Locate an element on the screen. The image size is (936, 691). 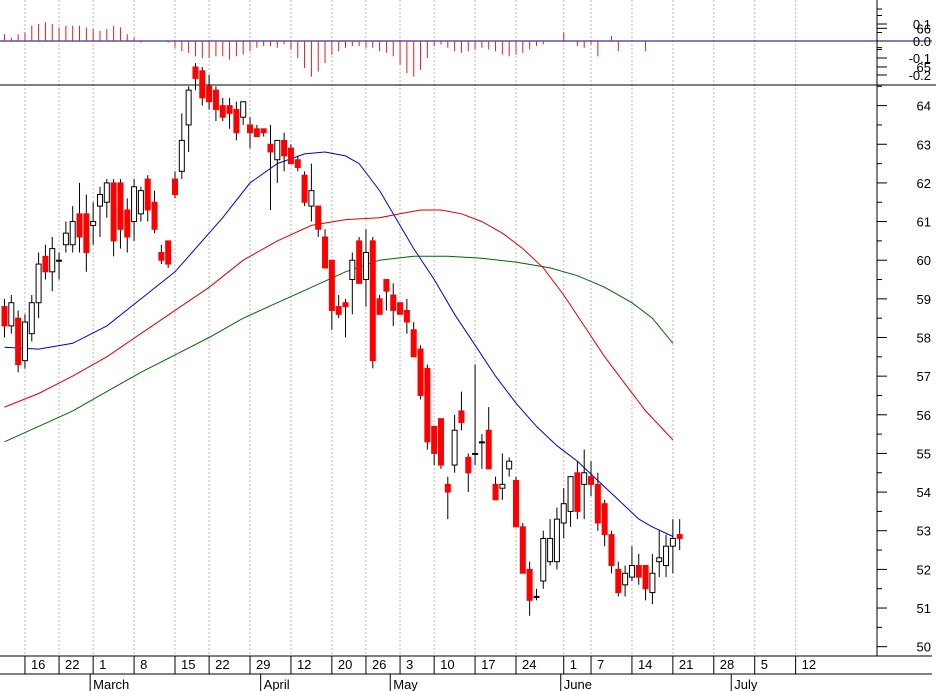
x-day-label: 24 is located at coordinates (529, 664).